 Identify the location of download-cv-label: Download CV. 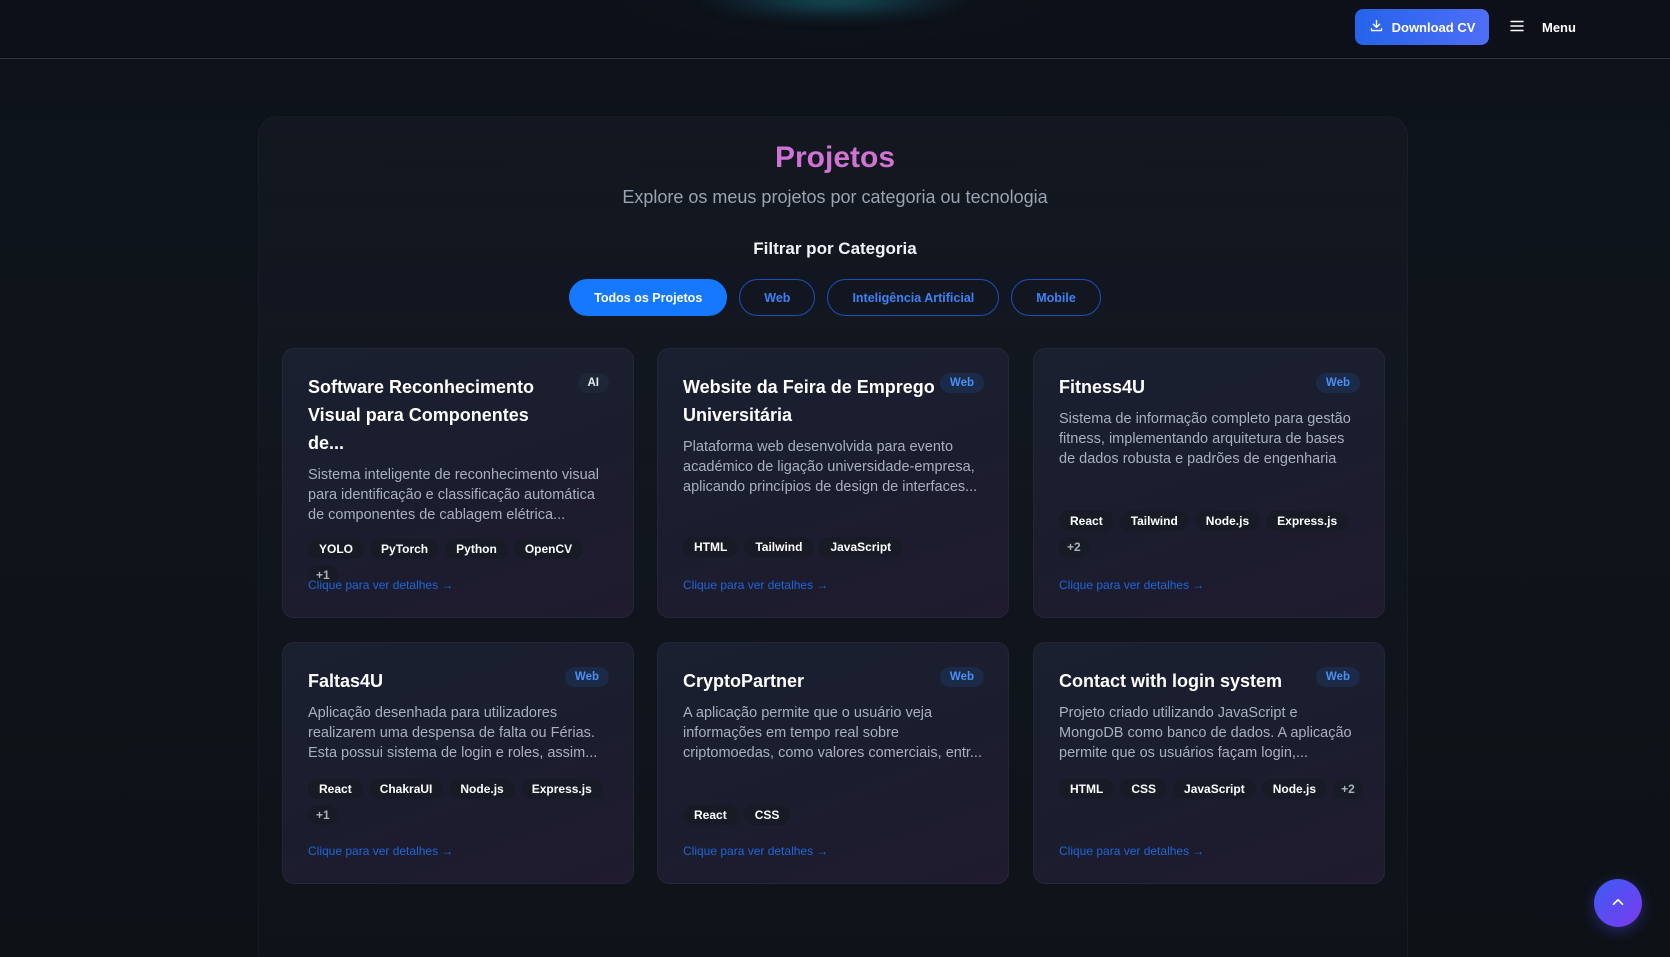
(1433, 27).